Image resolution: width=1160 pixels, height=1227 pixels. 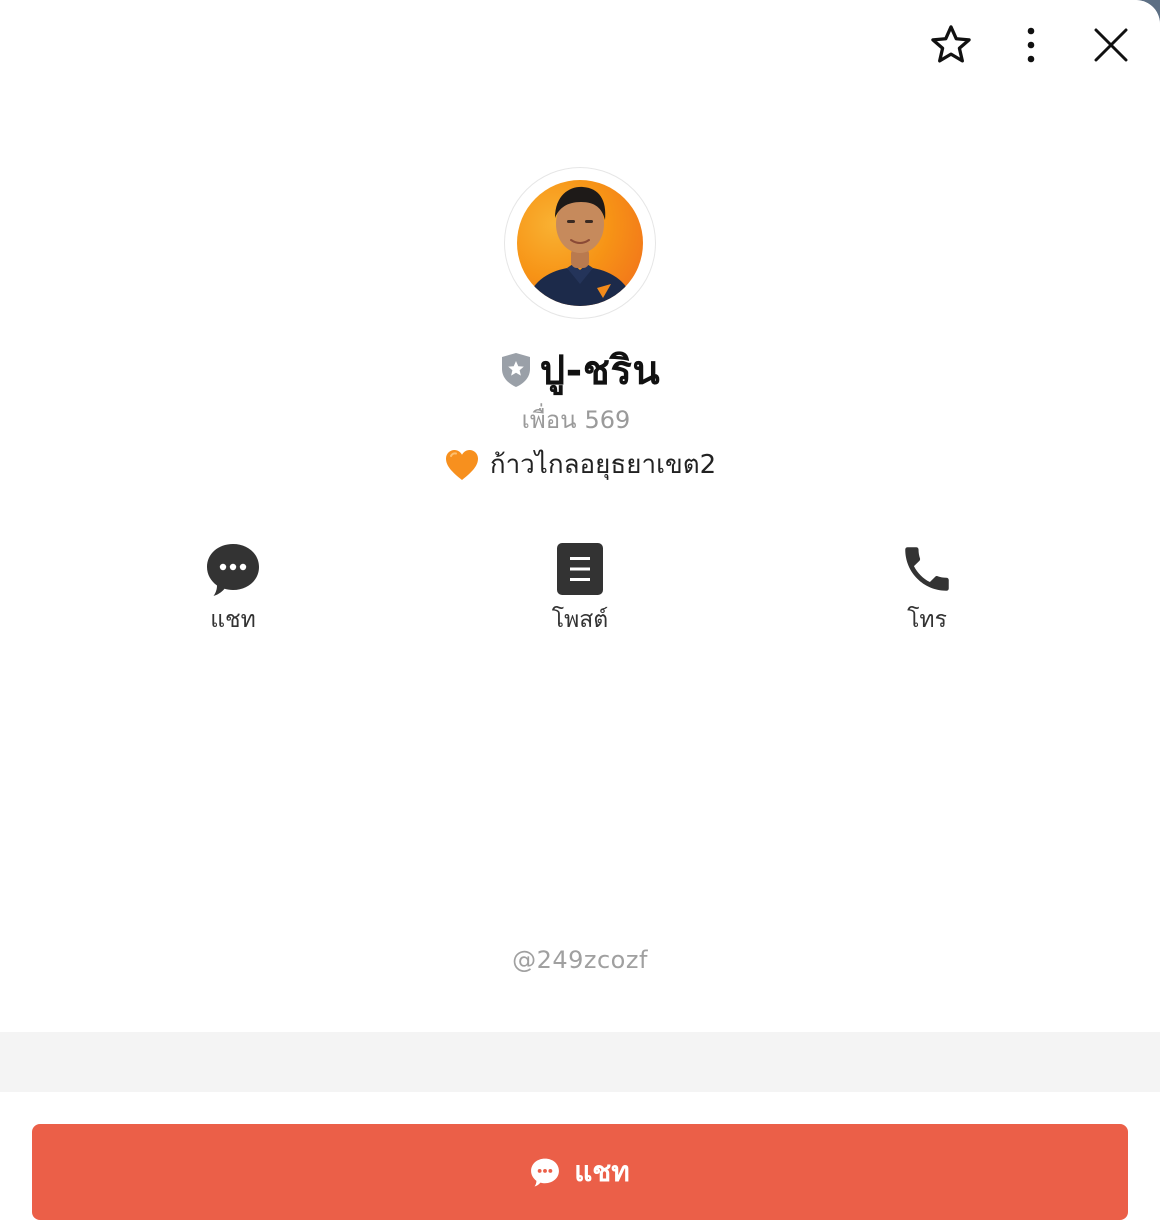 What do you see at coordinates (549, 420) in the screenshot?
I see `friends-label: เพื่อน` at bounding box center [549, 420].